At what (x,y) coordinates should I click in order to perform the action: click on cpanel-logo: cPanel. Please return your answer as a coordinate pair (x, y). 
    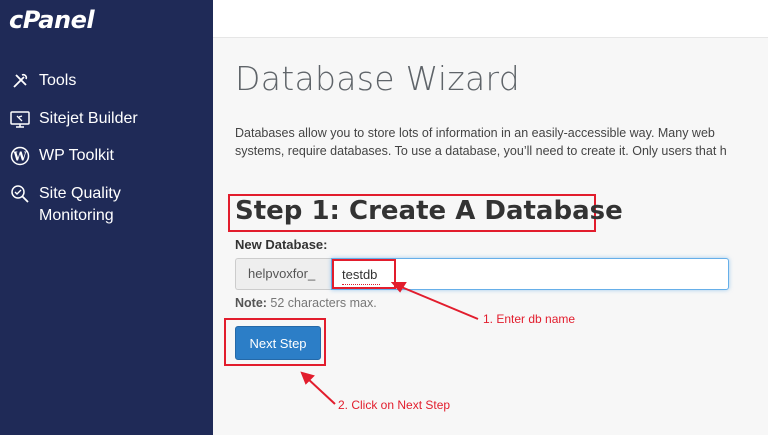
    Looking at the image, I should click on (52, 20).